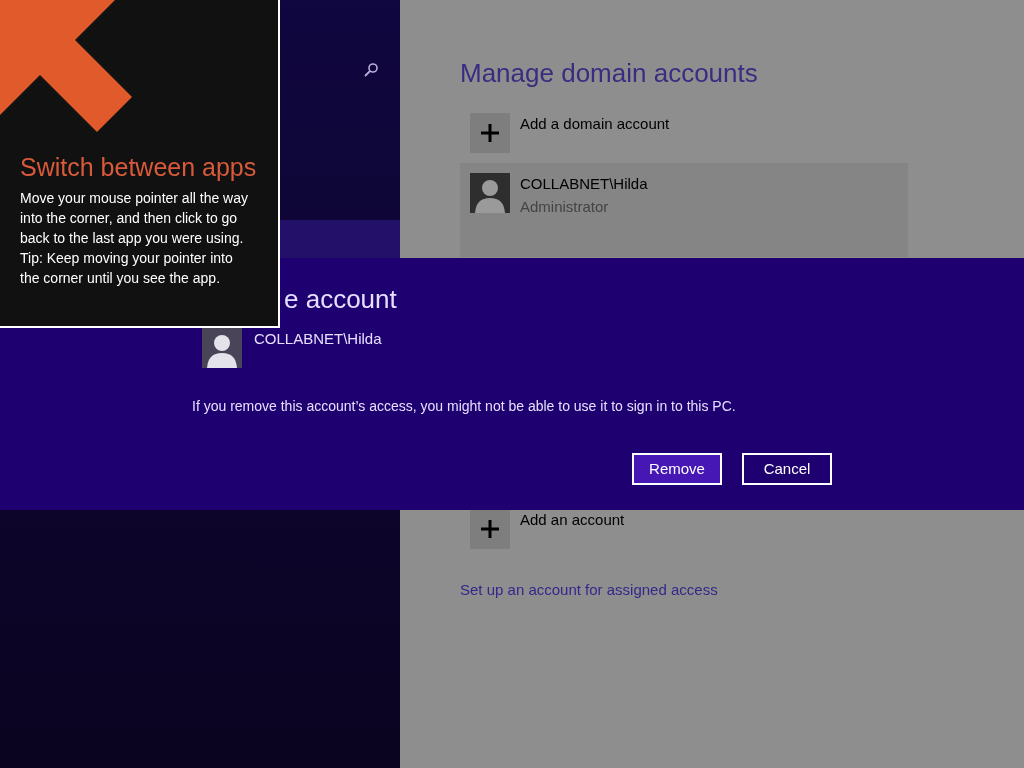 This screenshot has width=1024, height=768. What do you see at coordinates (572, 529) in the screenshot?
I see `add-account-label: Add an account` at bounding box center [572, 529].